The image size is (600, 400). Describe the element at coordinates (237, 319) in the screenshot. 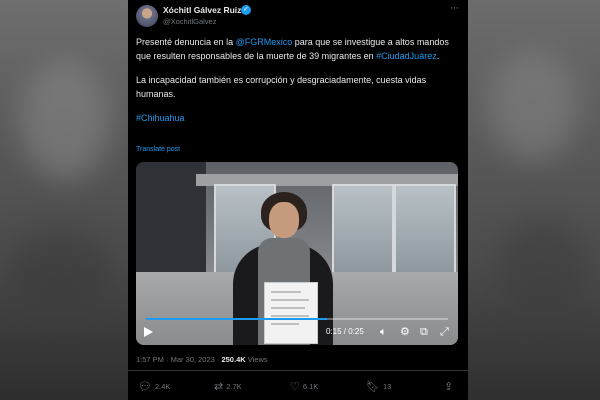

I see `video-progress-fill` at that location.